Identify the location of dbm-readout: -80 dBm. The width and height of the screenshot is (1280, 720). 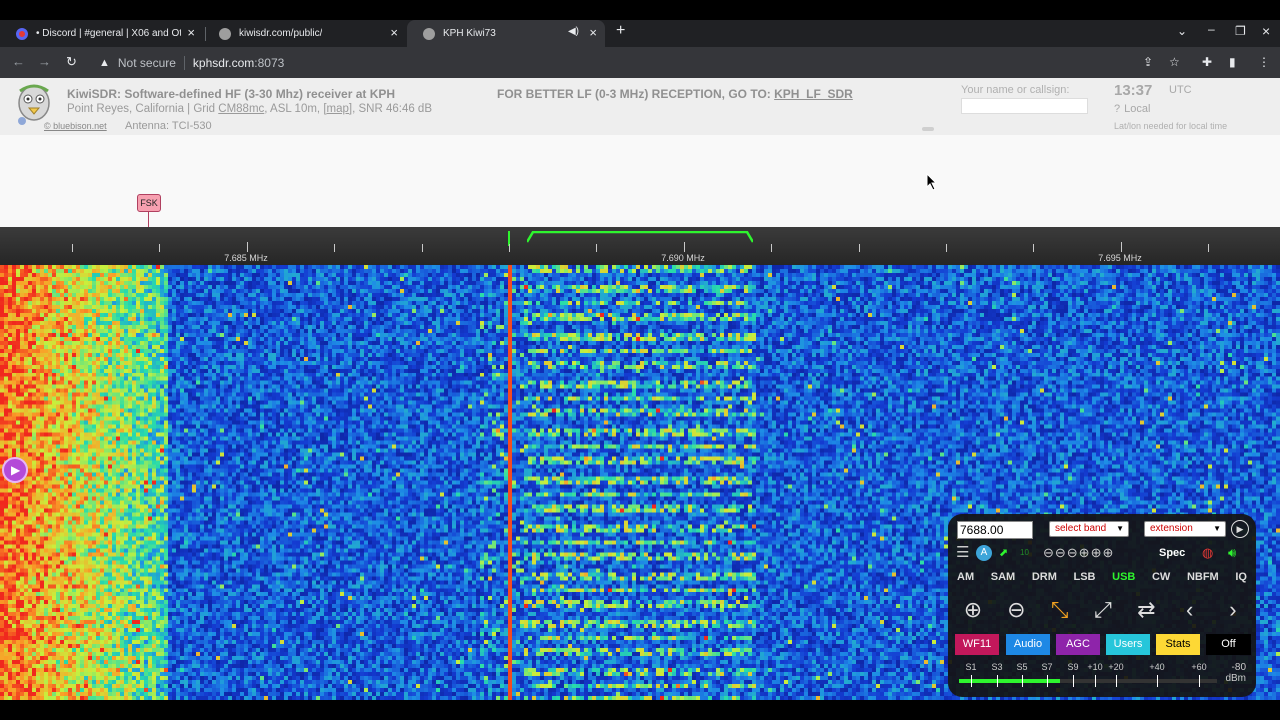
(1235, 673).